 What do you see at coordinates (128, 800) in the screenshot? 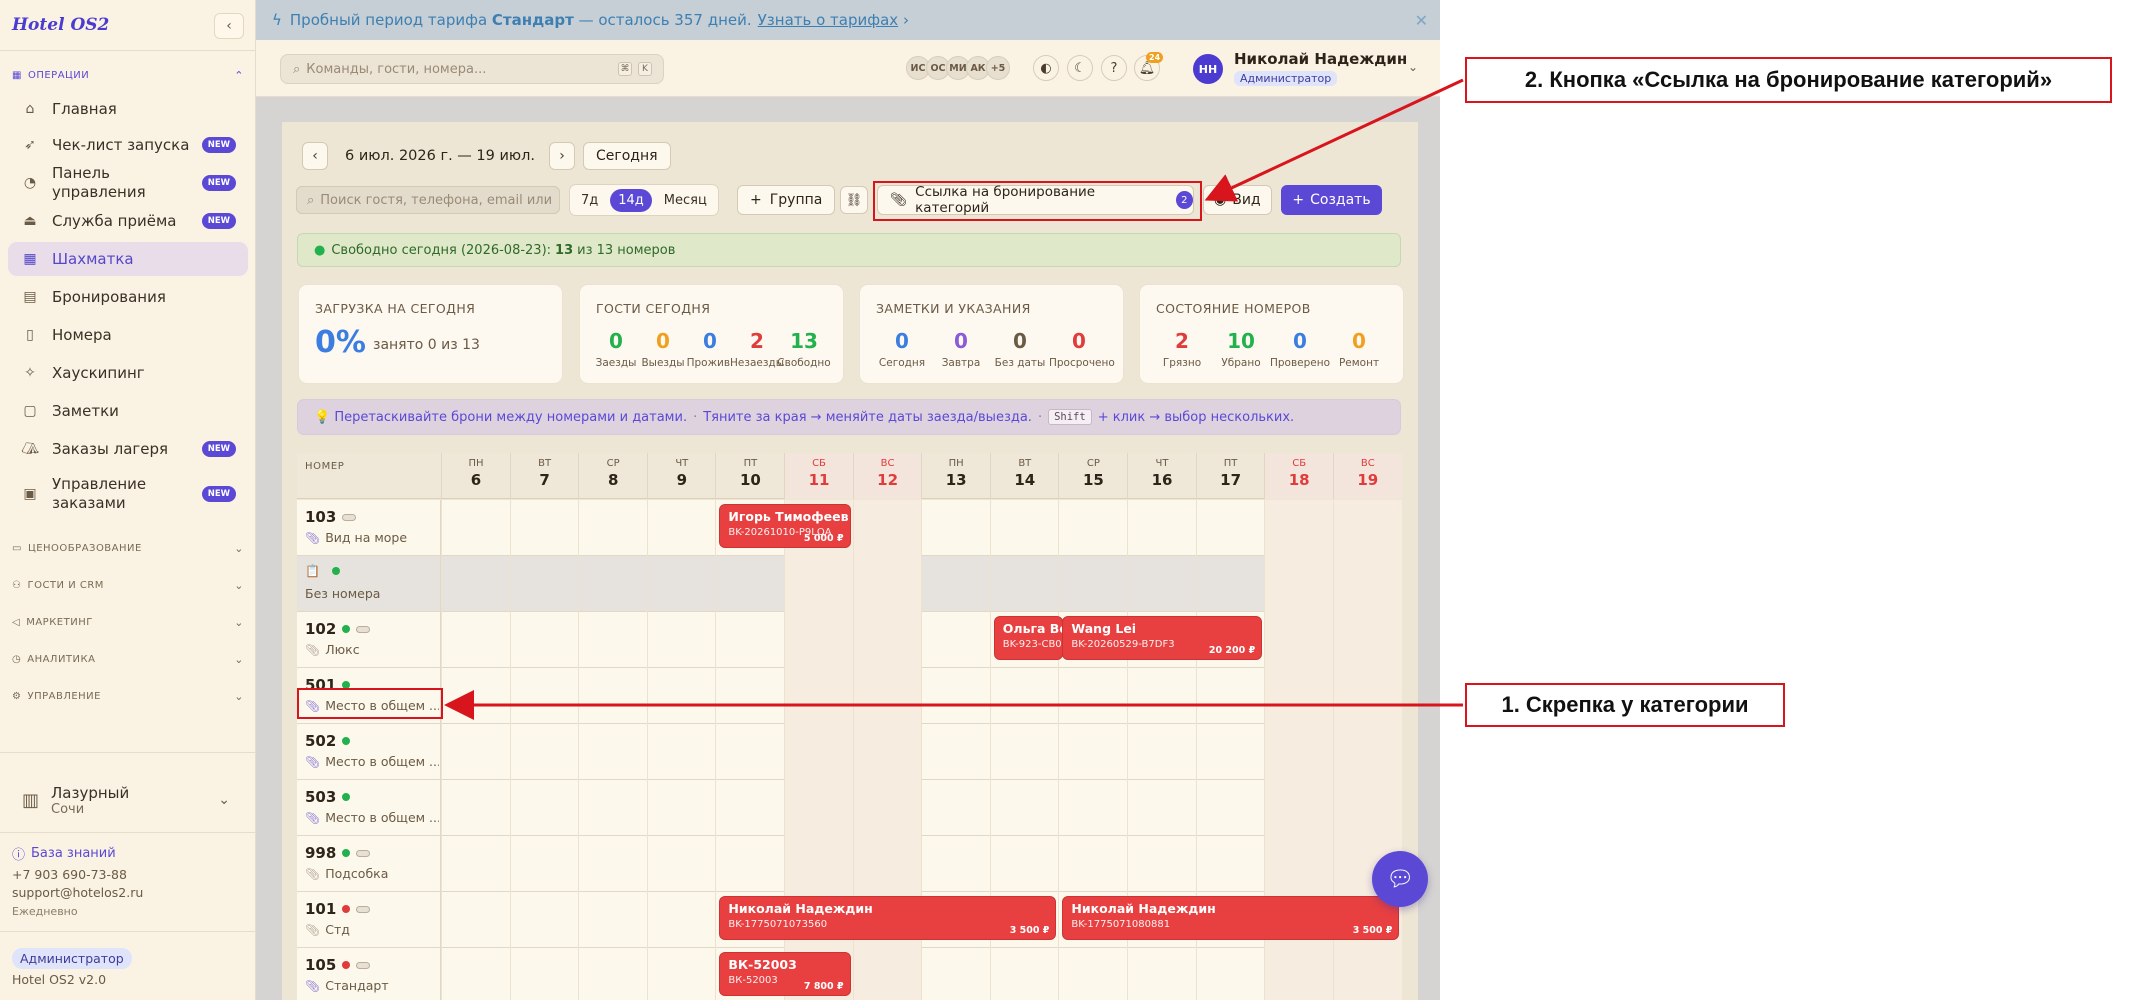
I see `hotel-selector: ▥ Лазурный Сочи ⌄` at bounding box center [128, 800].